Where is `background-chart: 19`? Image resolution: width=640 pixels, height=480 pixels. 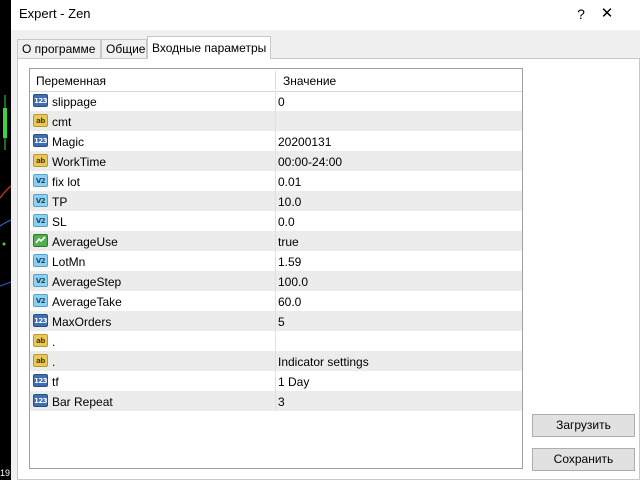 background-chart: 19 is located at coordinates (5, 240).